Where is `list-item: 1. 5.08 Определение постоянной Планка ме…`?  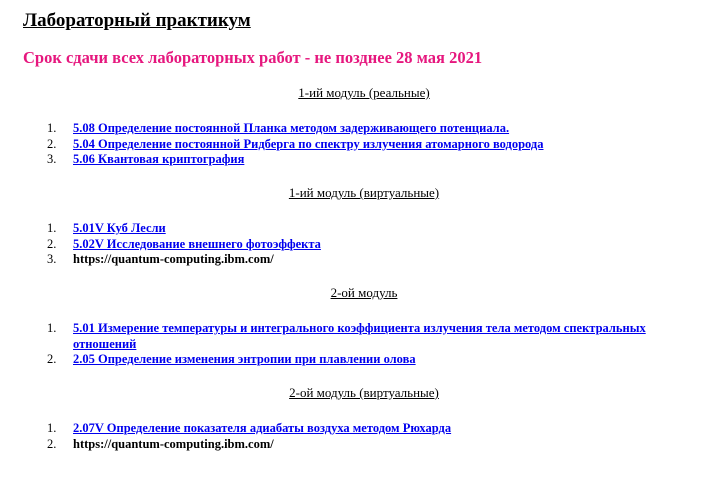
list-item: 1. 5.08 Определение постоянной Планка ме… is located at coordinates (353, 129).